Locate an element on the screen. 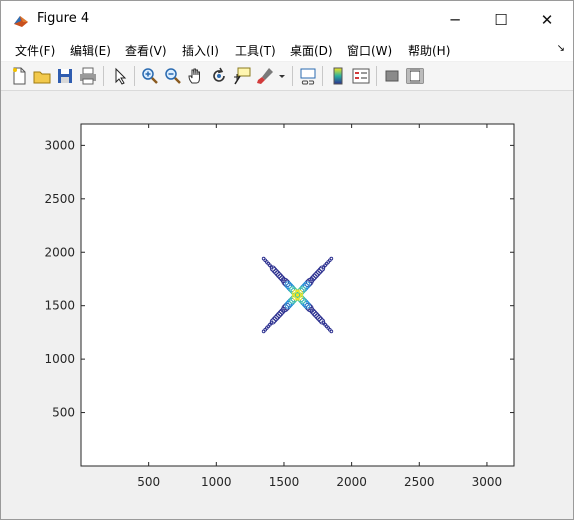 The image size is (574, 520). show-plot-tools-icon is located at coordinates (415, 76).